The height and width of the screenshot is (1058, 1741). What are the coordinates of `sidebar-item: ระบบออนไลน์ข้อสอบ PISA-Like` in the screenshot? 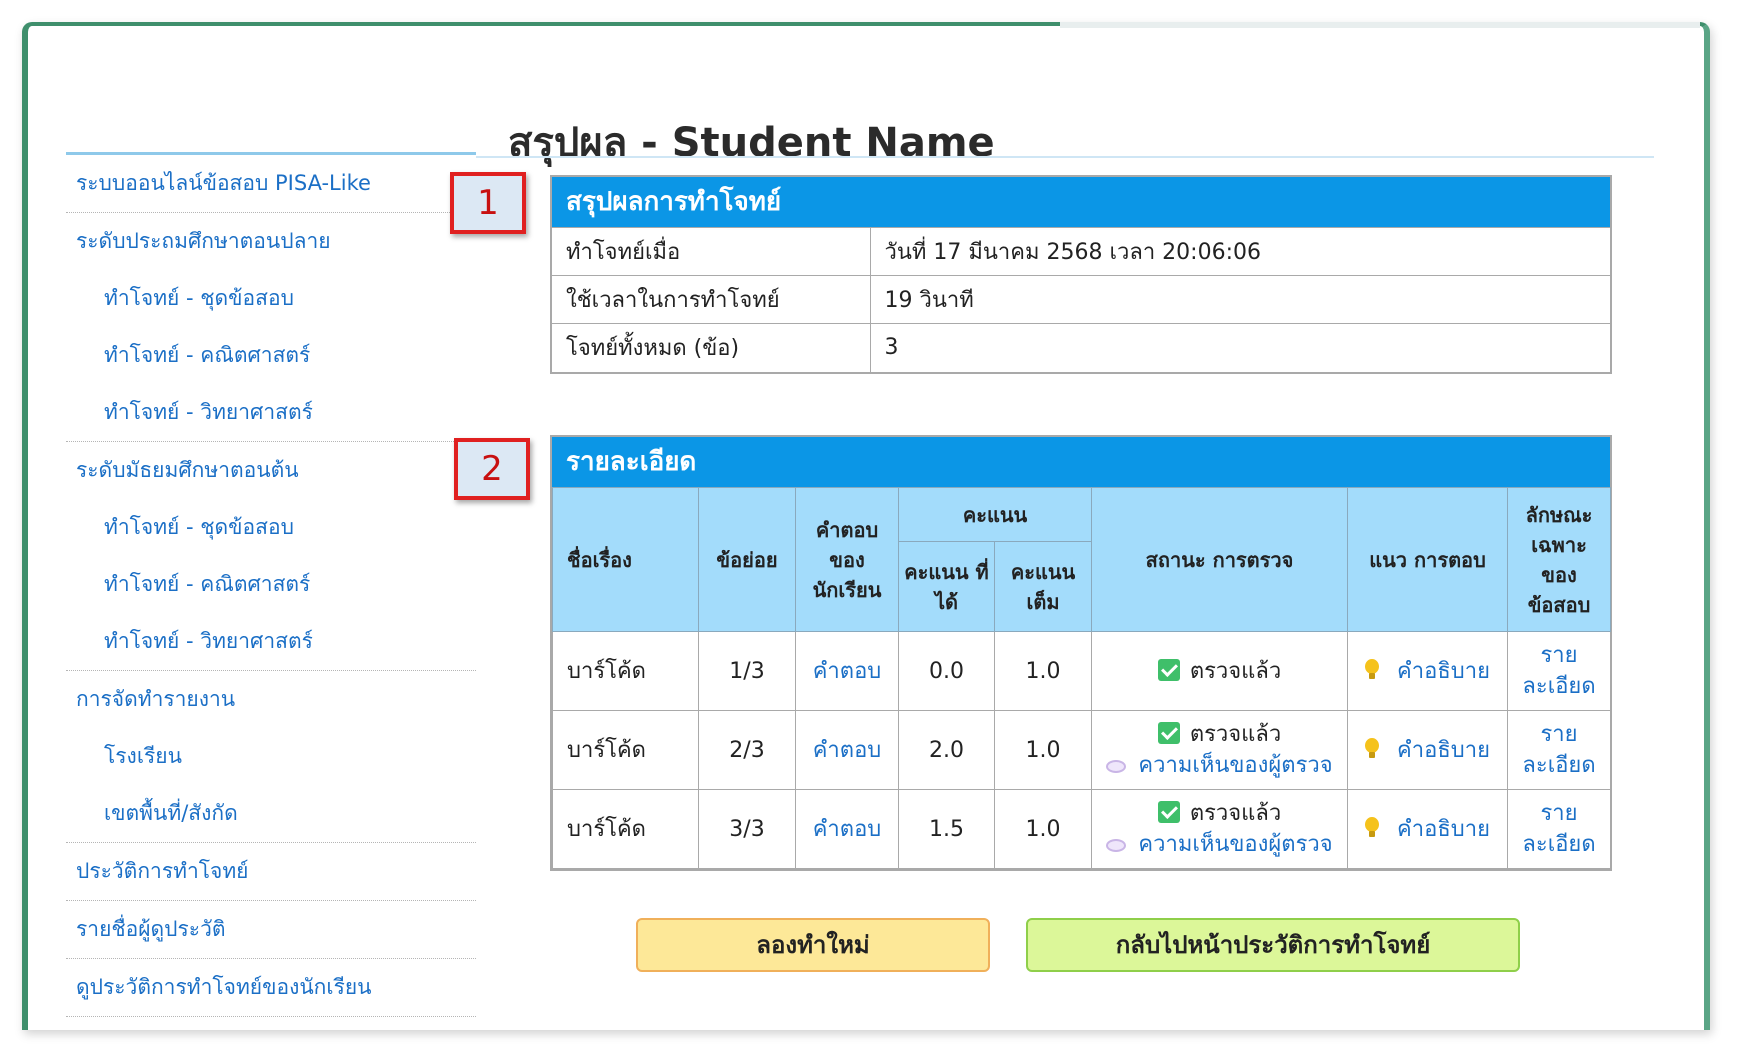 It's located at (271, 183).